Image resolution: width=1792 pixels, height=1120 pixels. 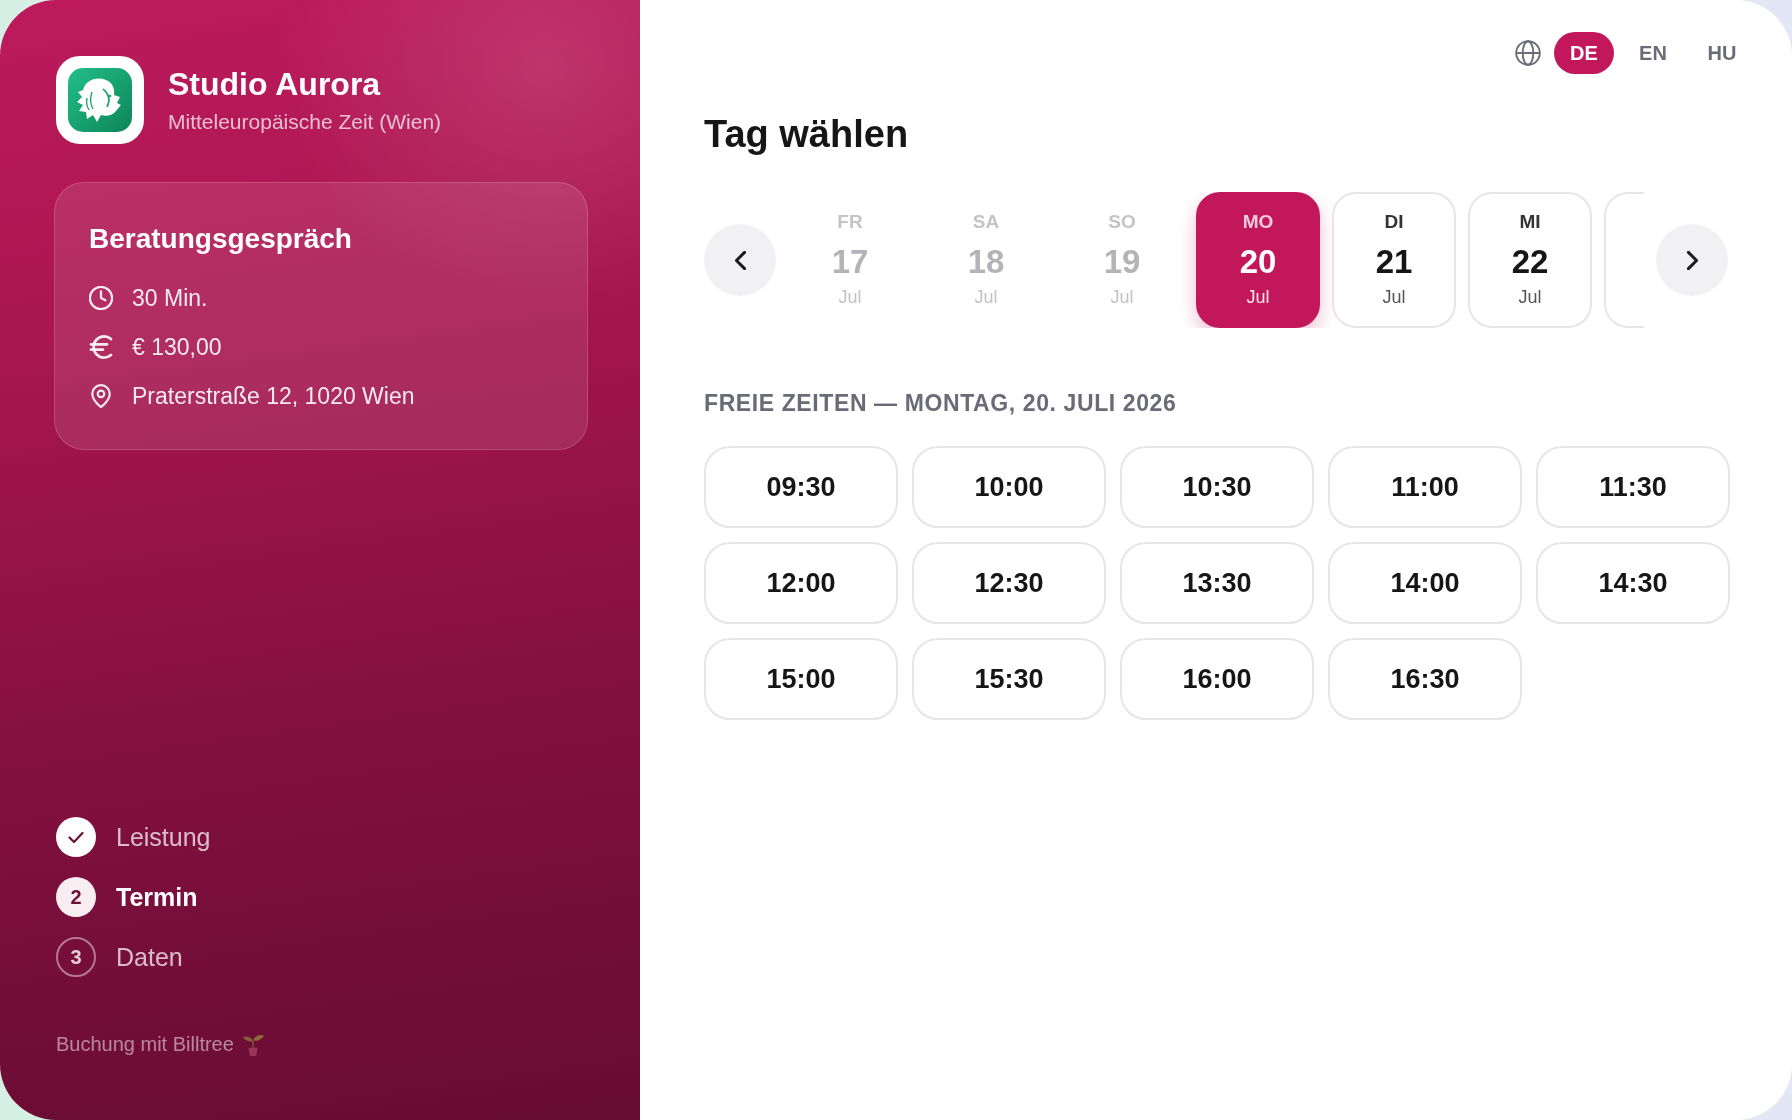 I want to click on service-detail: € 130,00, so click(x=177, y=347).